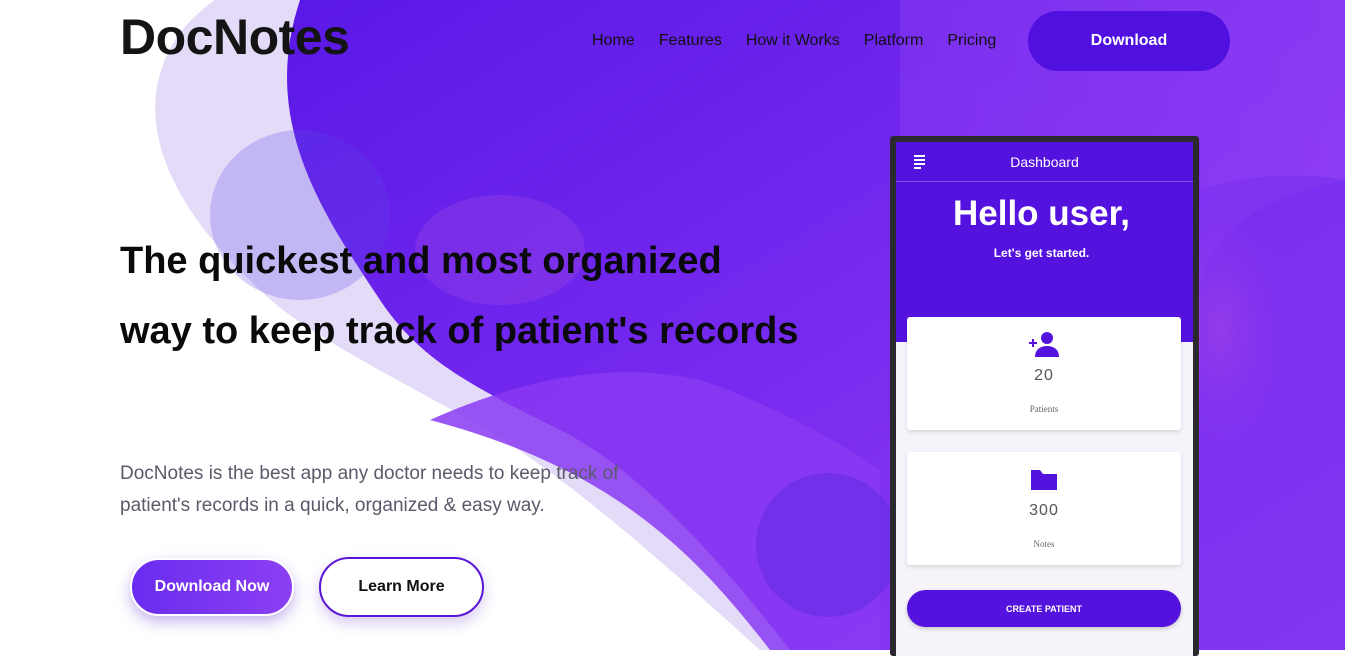 This screenshot has width=1345, height=656. What do you see at coordinates (690, 41) in the screenshot?
I see `nav-features: Features` at bounding box center [690, 41].